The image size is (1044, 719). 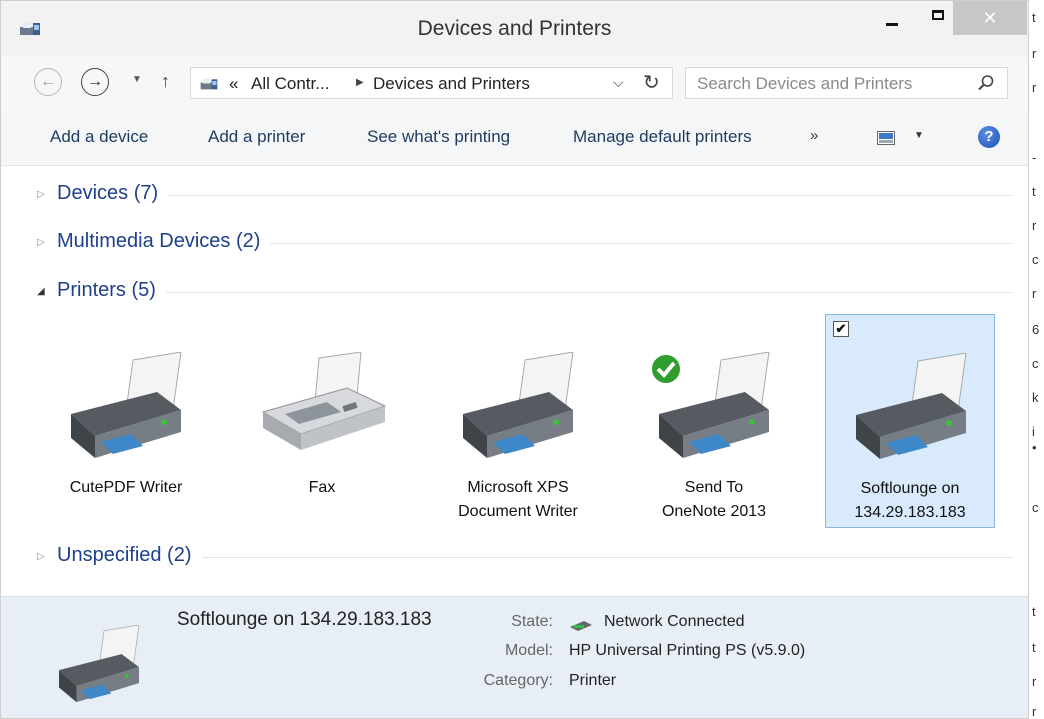 I want to click on background-window-edge: t r r - t r c r 6 c k i • c t t r r, so click(x=1036, y=359).